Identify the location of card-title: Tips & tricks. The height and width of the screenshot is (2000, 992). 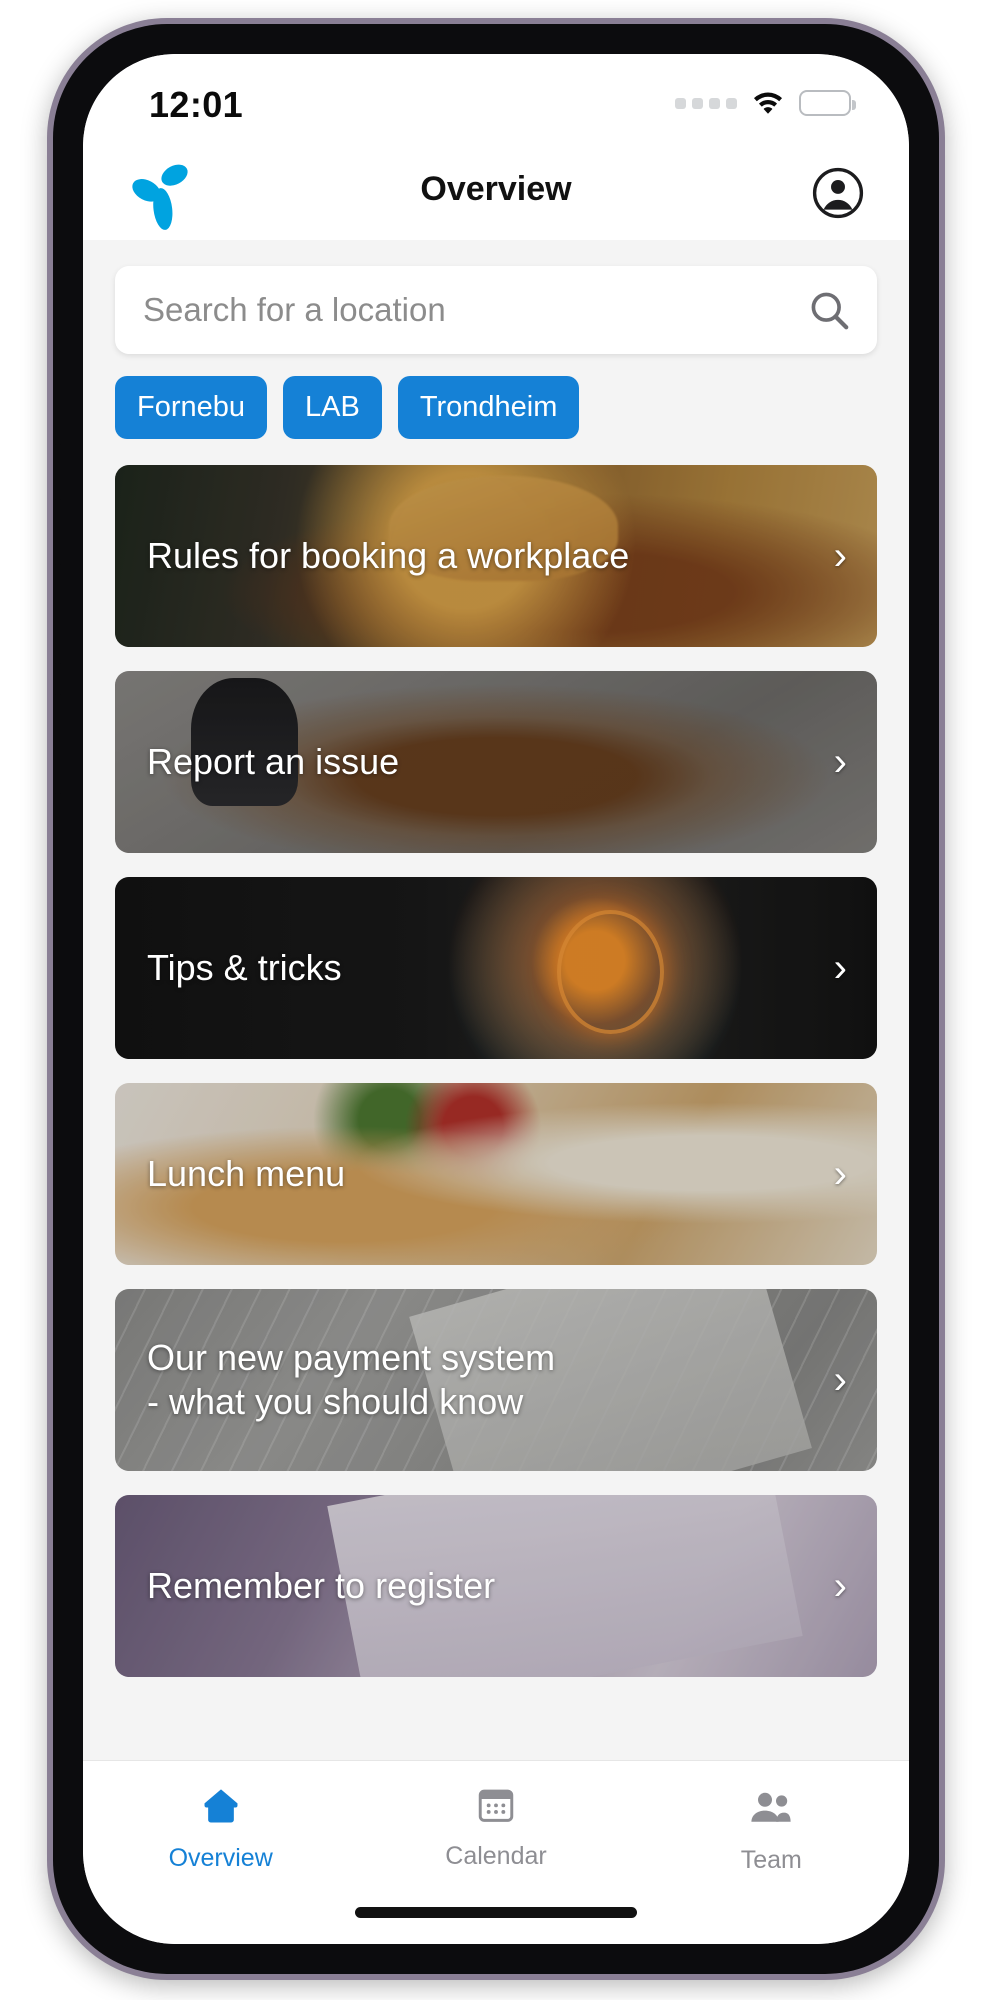
(244, 968).